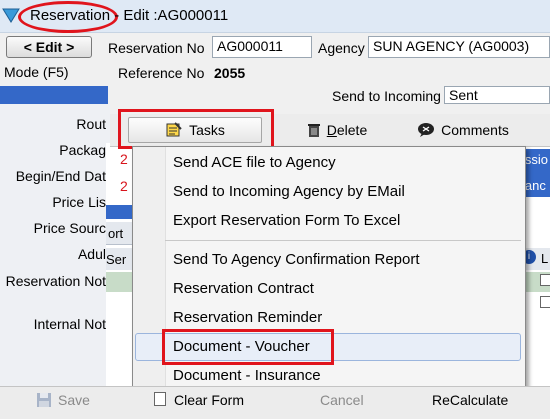 This screenshot has height=419, width=550. I want to click on agency-field: SUN AGENCY (AG0003), so click(459, 47).